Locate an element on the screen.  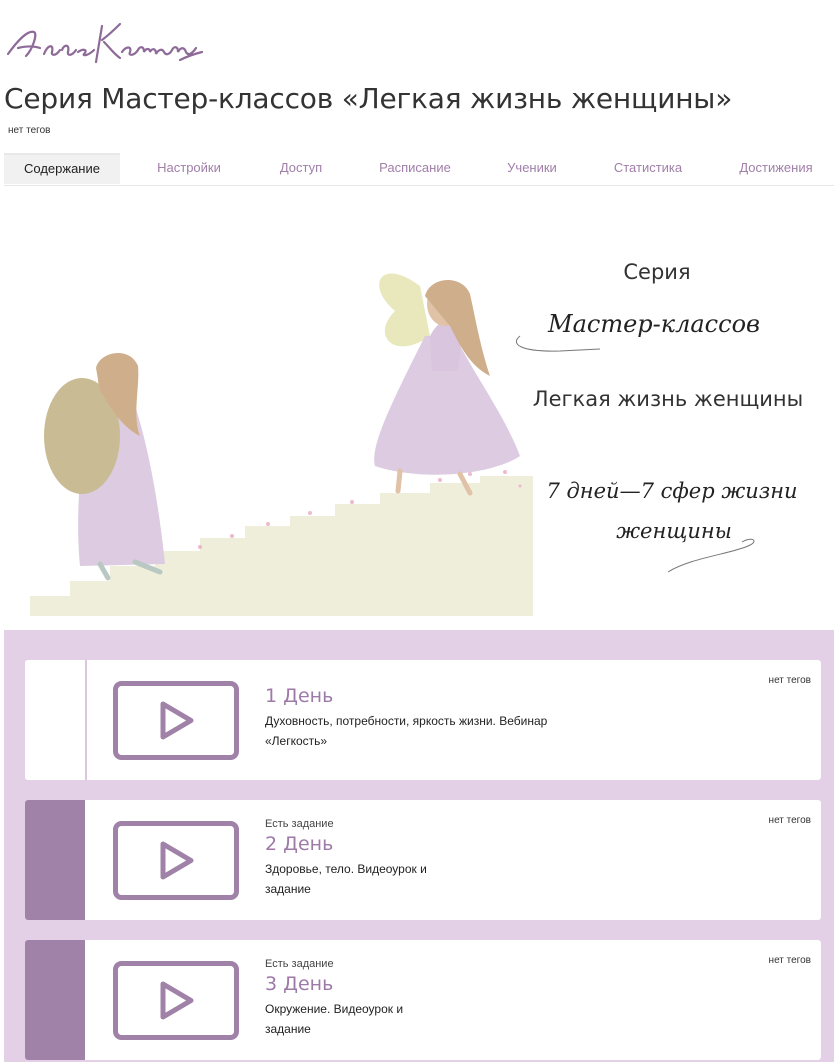
lesson-title: 3 День is located at coordinates (430, 984).